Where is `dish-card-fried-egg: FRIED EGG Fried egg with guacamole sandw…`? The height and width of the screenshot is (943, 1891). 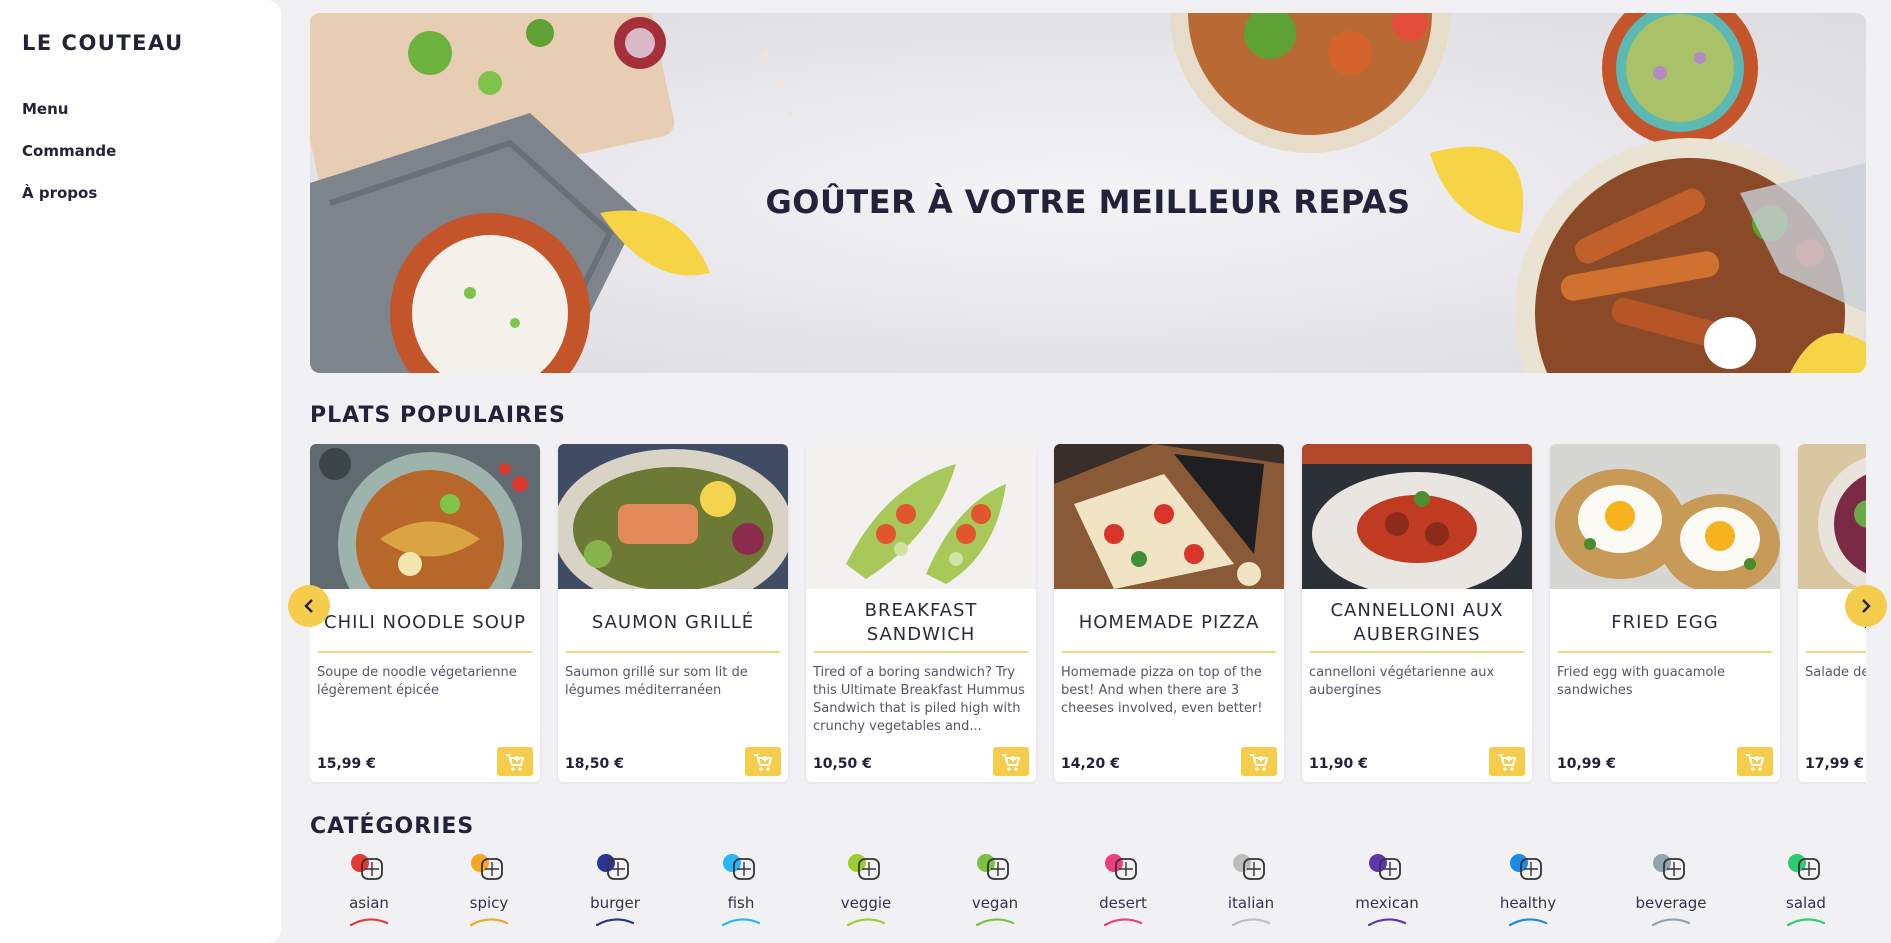 dish-card-fried-egg: FRIED EGG Fried egg with guacamole sandw… is located at coordinates (1665, 613).